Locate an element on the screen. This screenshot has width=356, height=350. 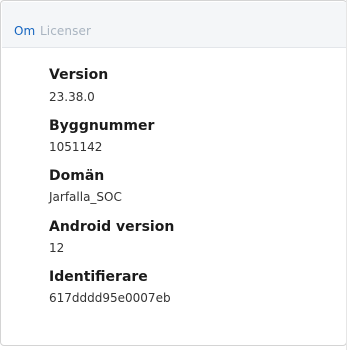
build-number-value: 1051142 is located at coordinates (76, 147).